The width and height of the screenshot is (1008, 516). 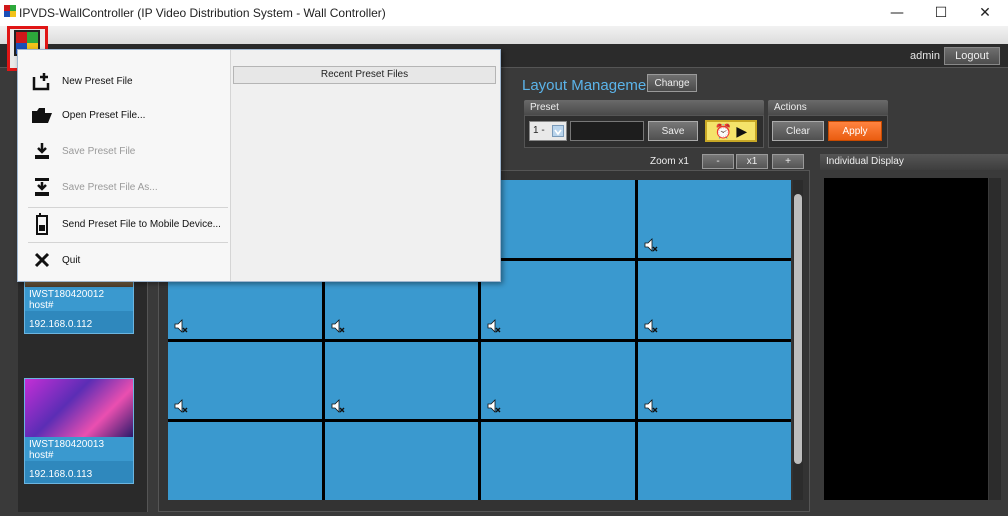 What do you see at coordinates (67, 294) in the screenshot?
I see `source-name: IWST180420012` at bounding box center [67, 294].